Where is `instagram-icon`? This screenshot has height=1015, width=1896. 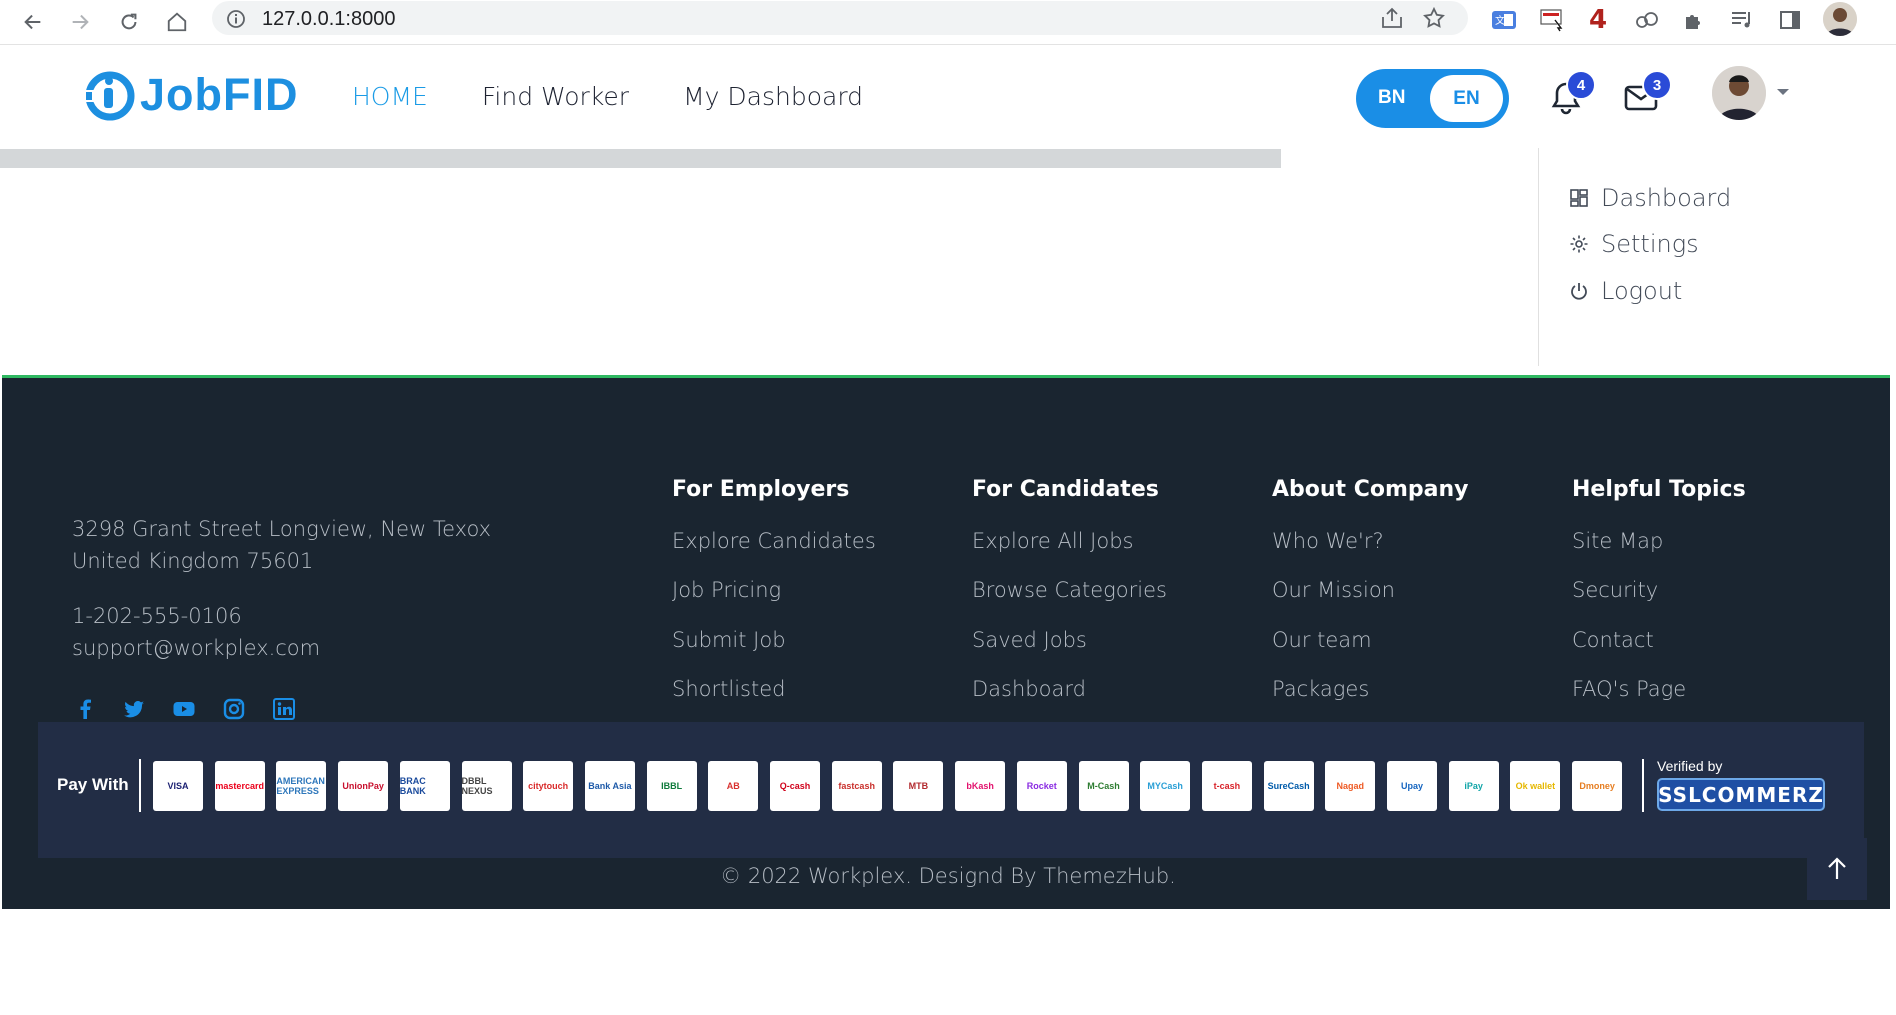 instagram-icon is located at coordinates (234, 709).